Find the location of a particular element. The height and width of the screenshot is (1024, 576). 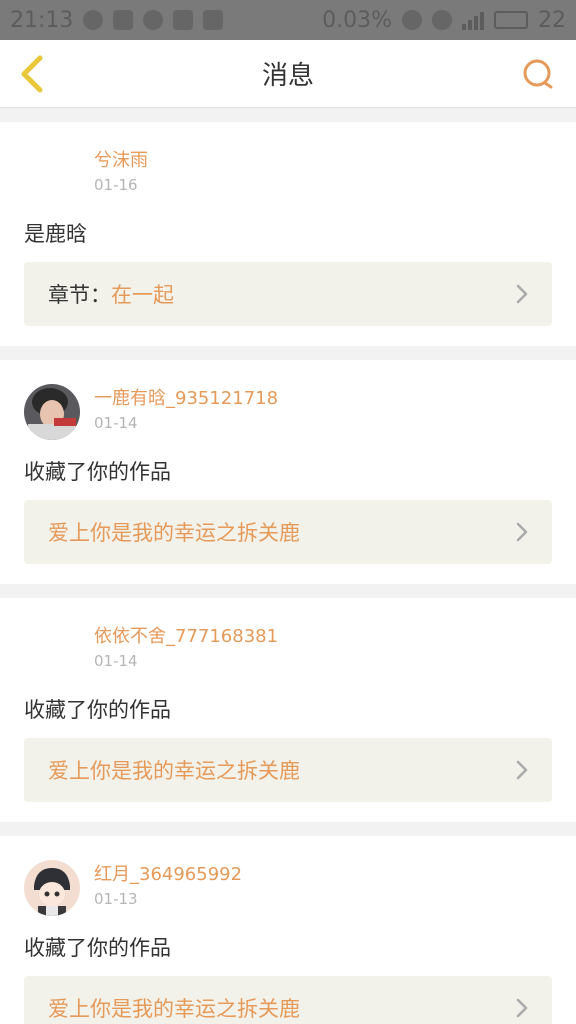

page-title: 消息 is located at coordinates (287, 76).